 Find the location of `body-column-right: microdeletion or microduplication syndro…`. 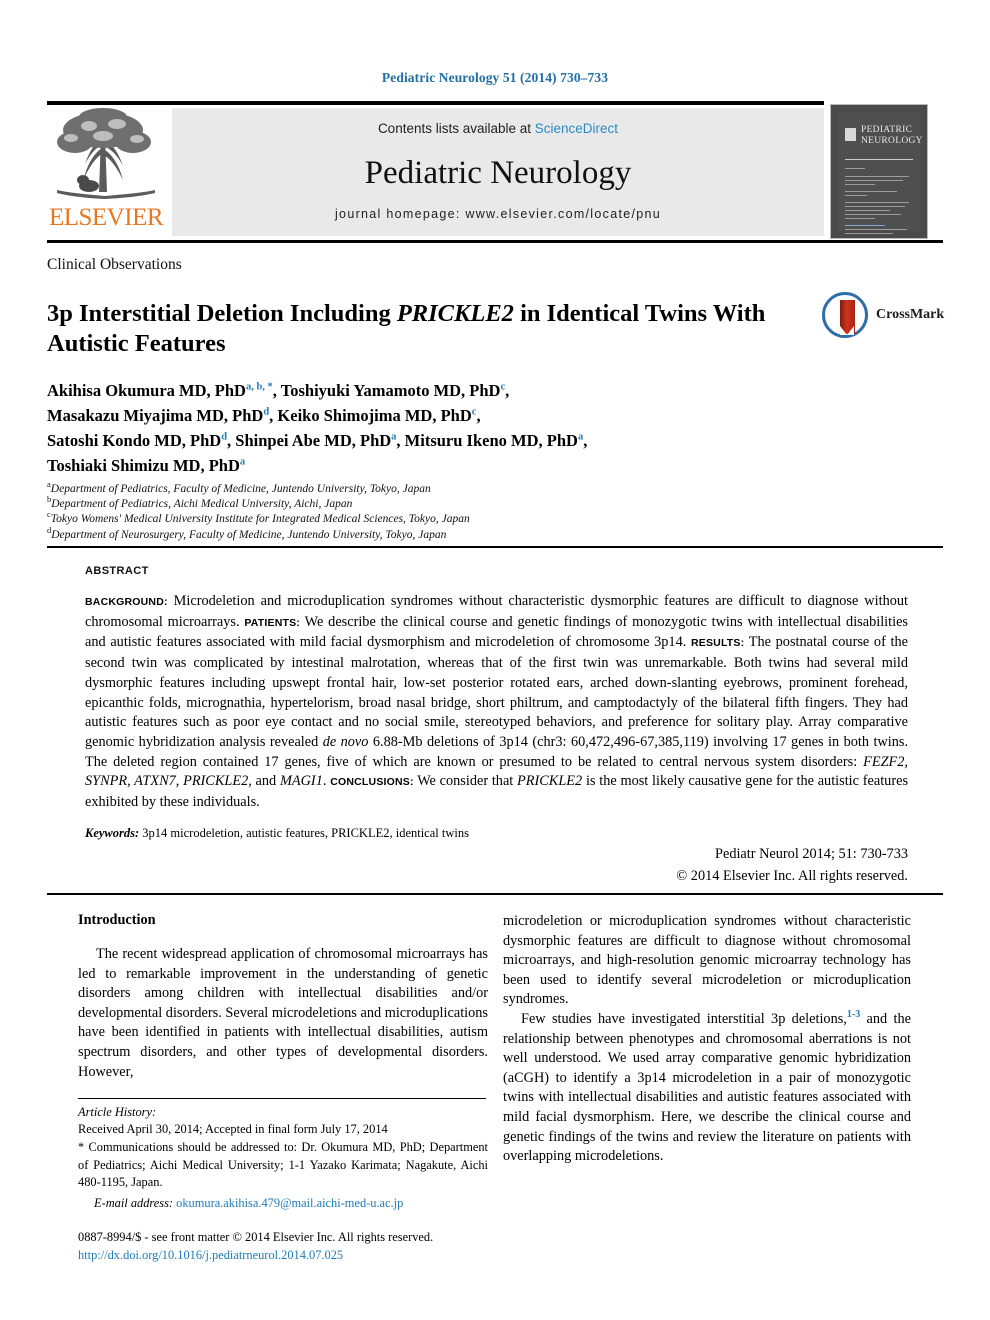

body-column-right: microdeletion or microduplication syndro… is located at coordinates (707, 1039).